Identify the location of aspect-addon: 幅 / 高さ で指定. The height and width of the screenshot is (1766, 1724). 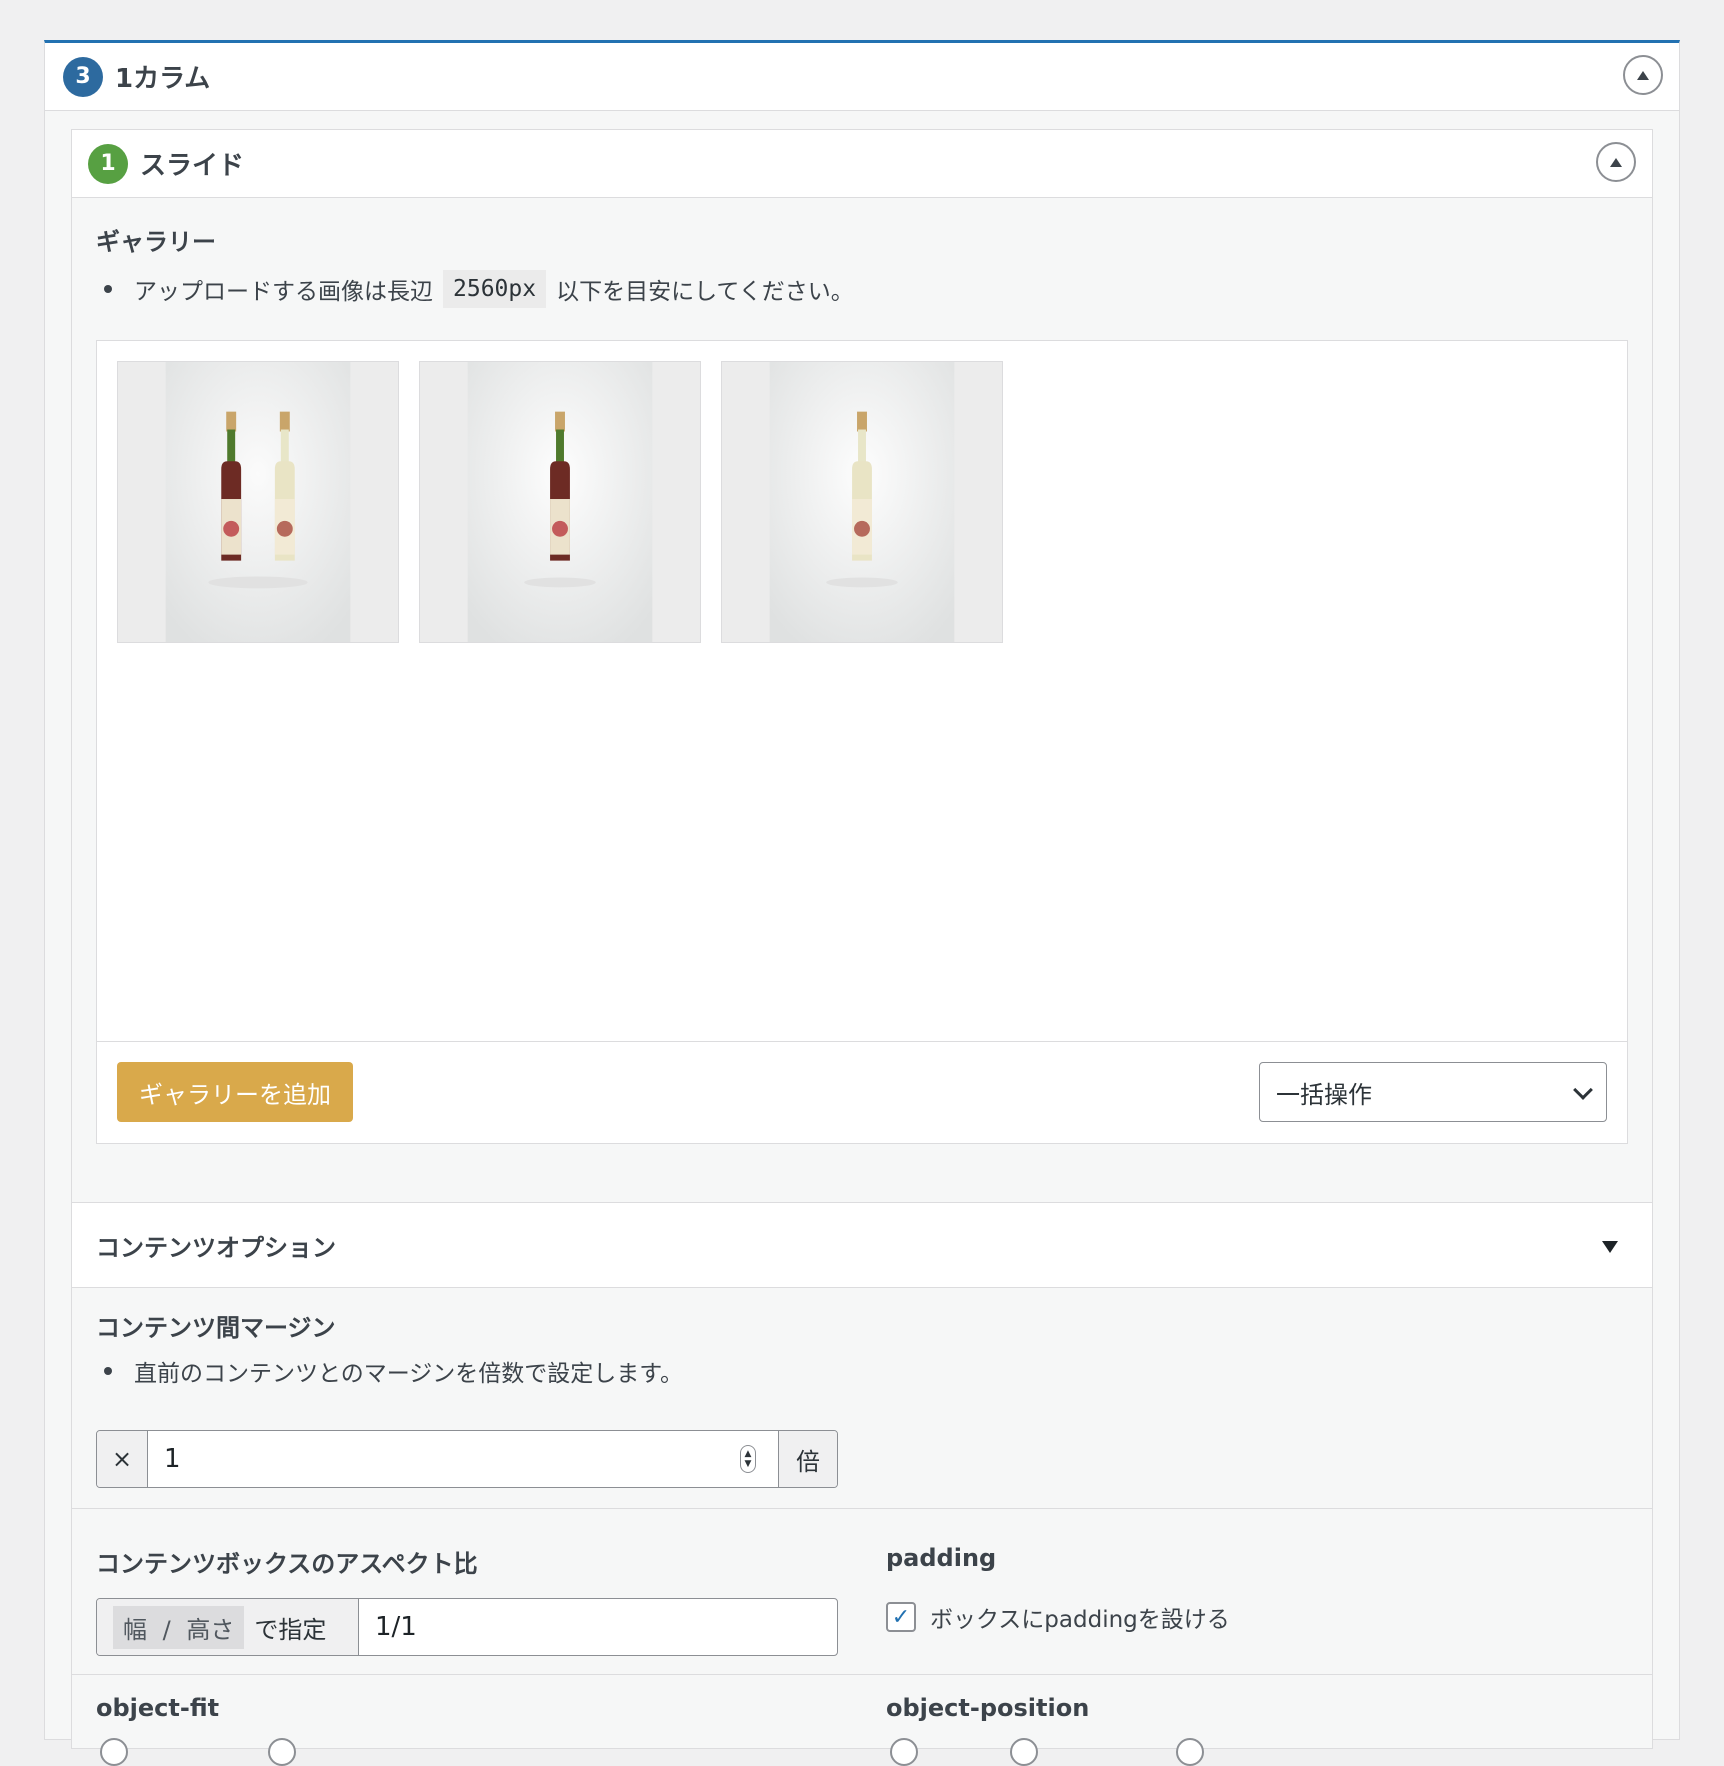
(228, 1627).